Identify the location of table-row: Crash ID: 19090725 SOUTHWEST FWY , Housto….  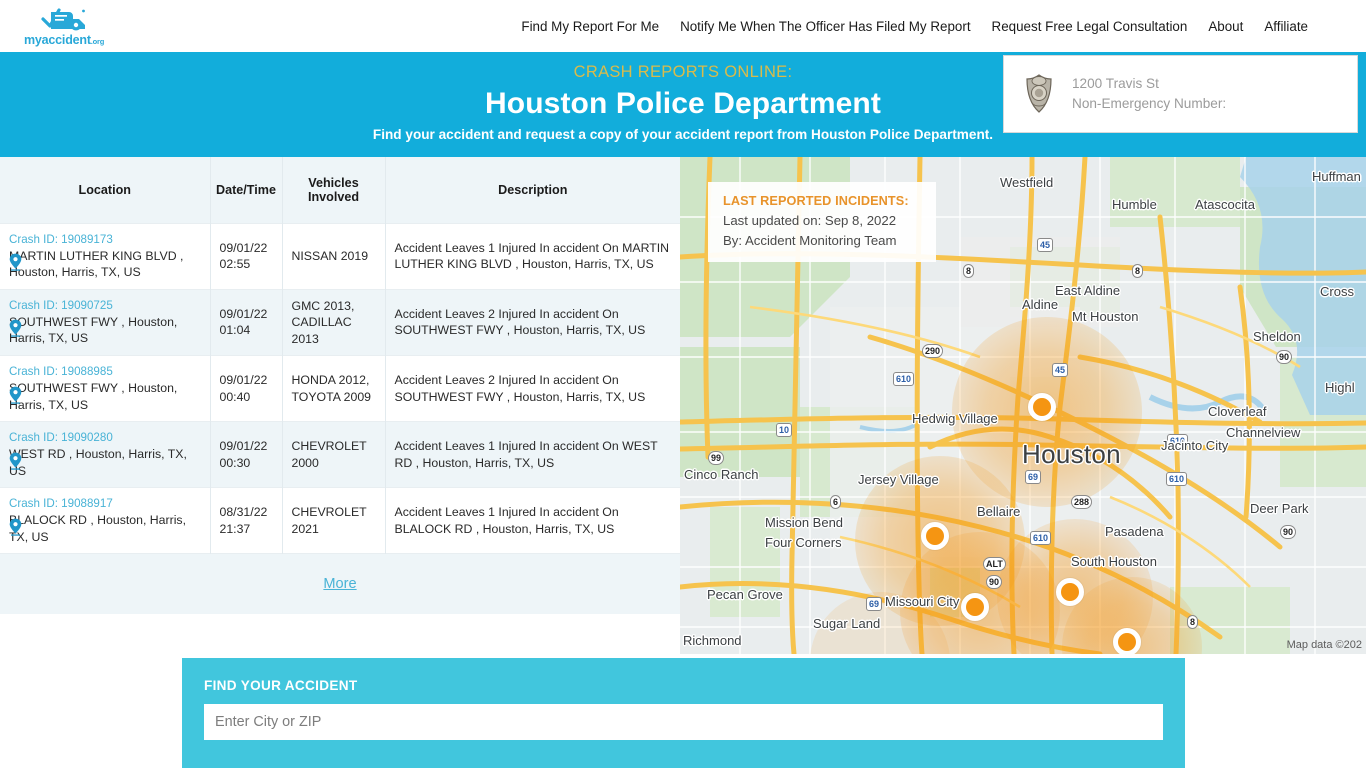
(340, 322).